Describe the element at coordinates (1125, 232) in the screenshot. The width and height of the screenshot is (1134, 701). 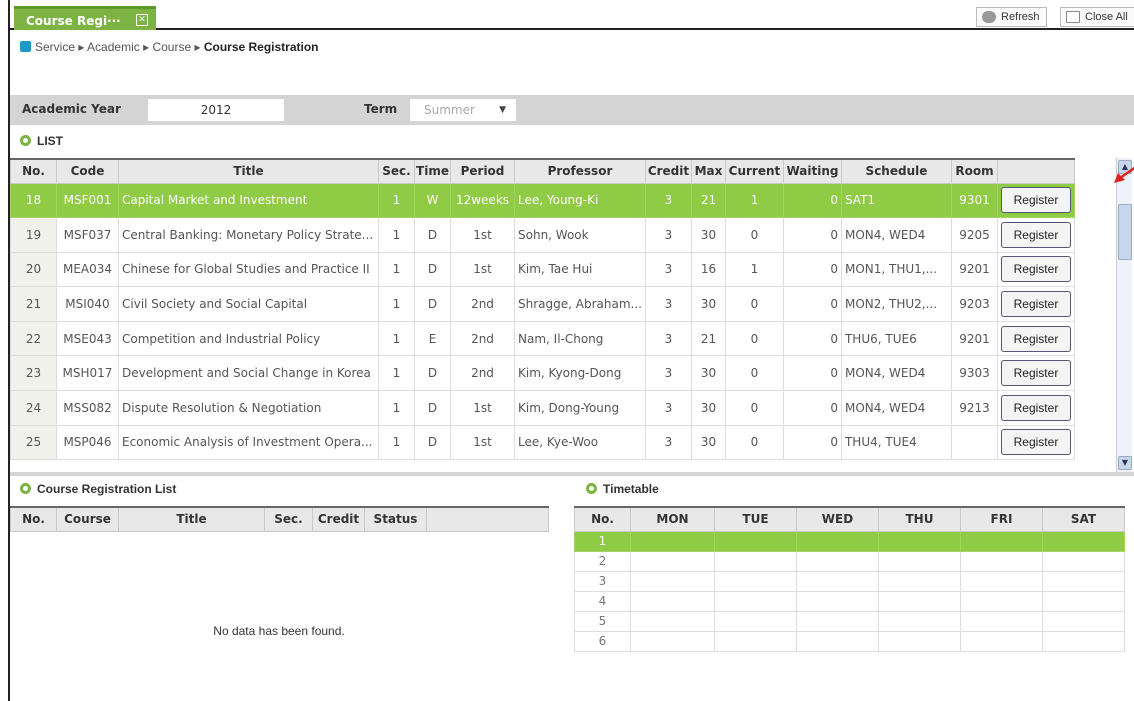
I see `scroll-thumb` at that location.